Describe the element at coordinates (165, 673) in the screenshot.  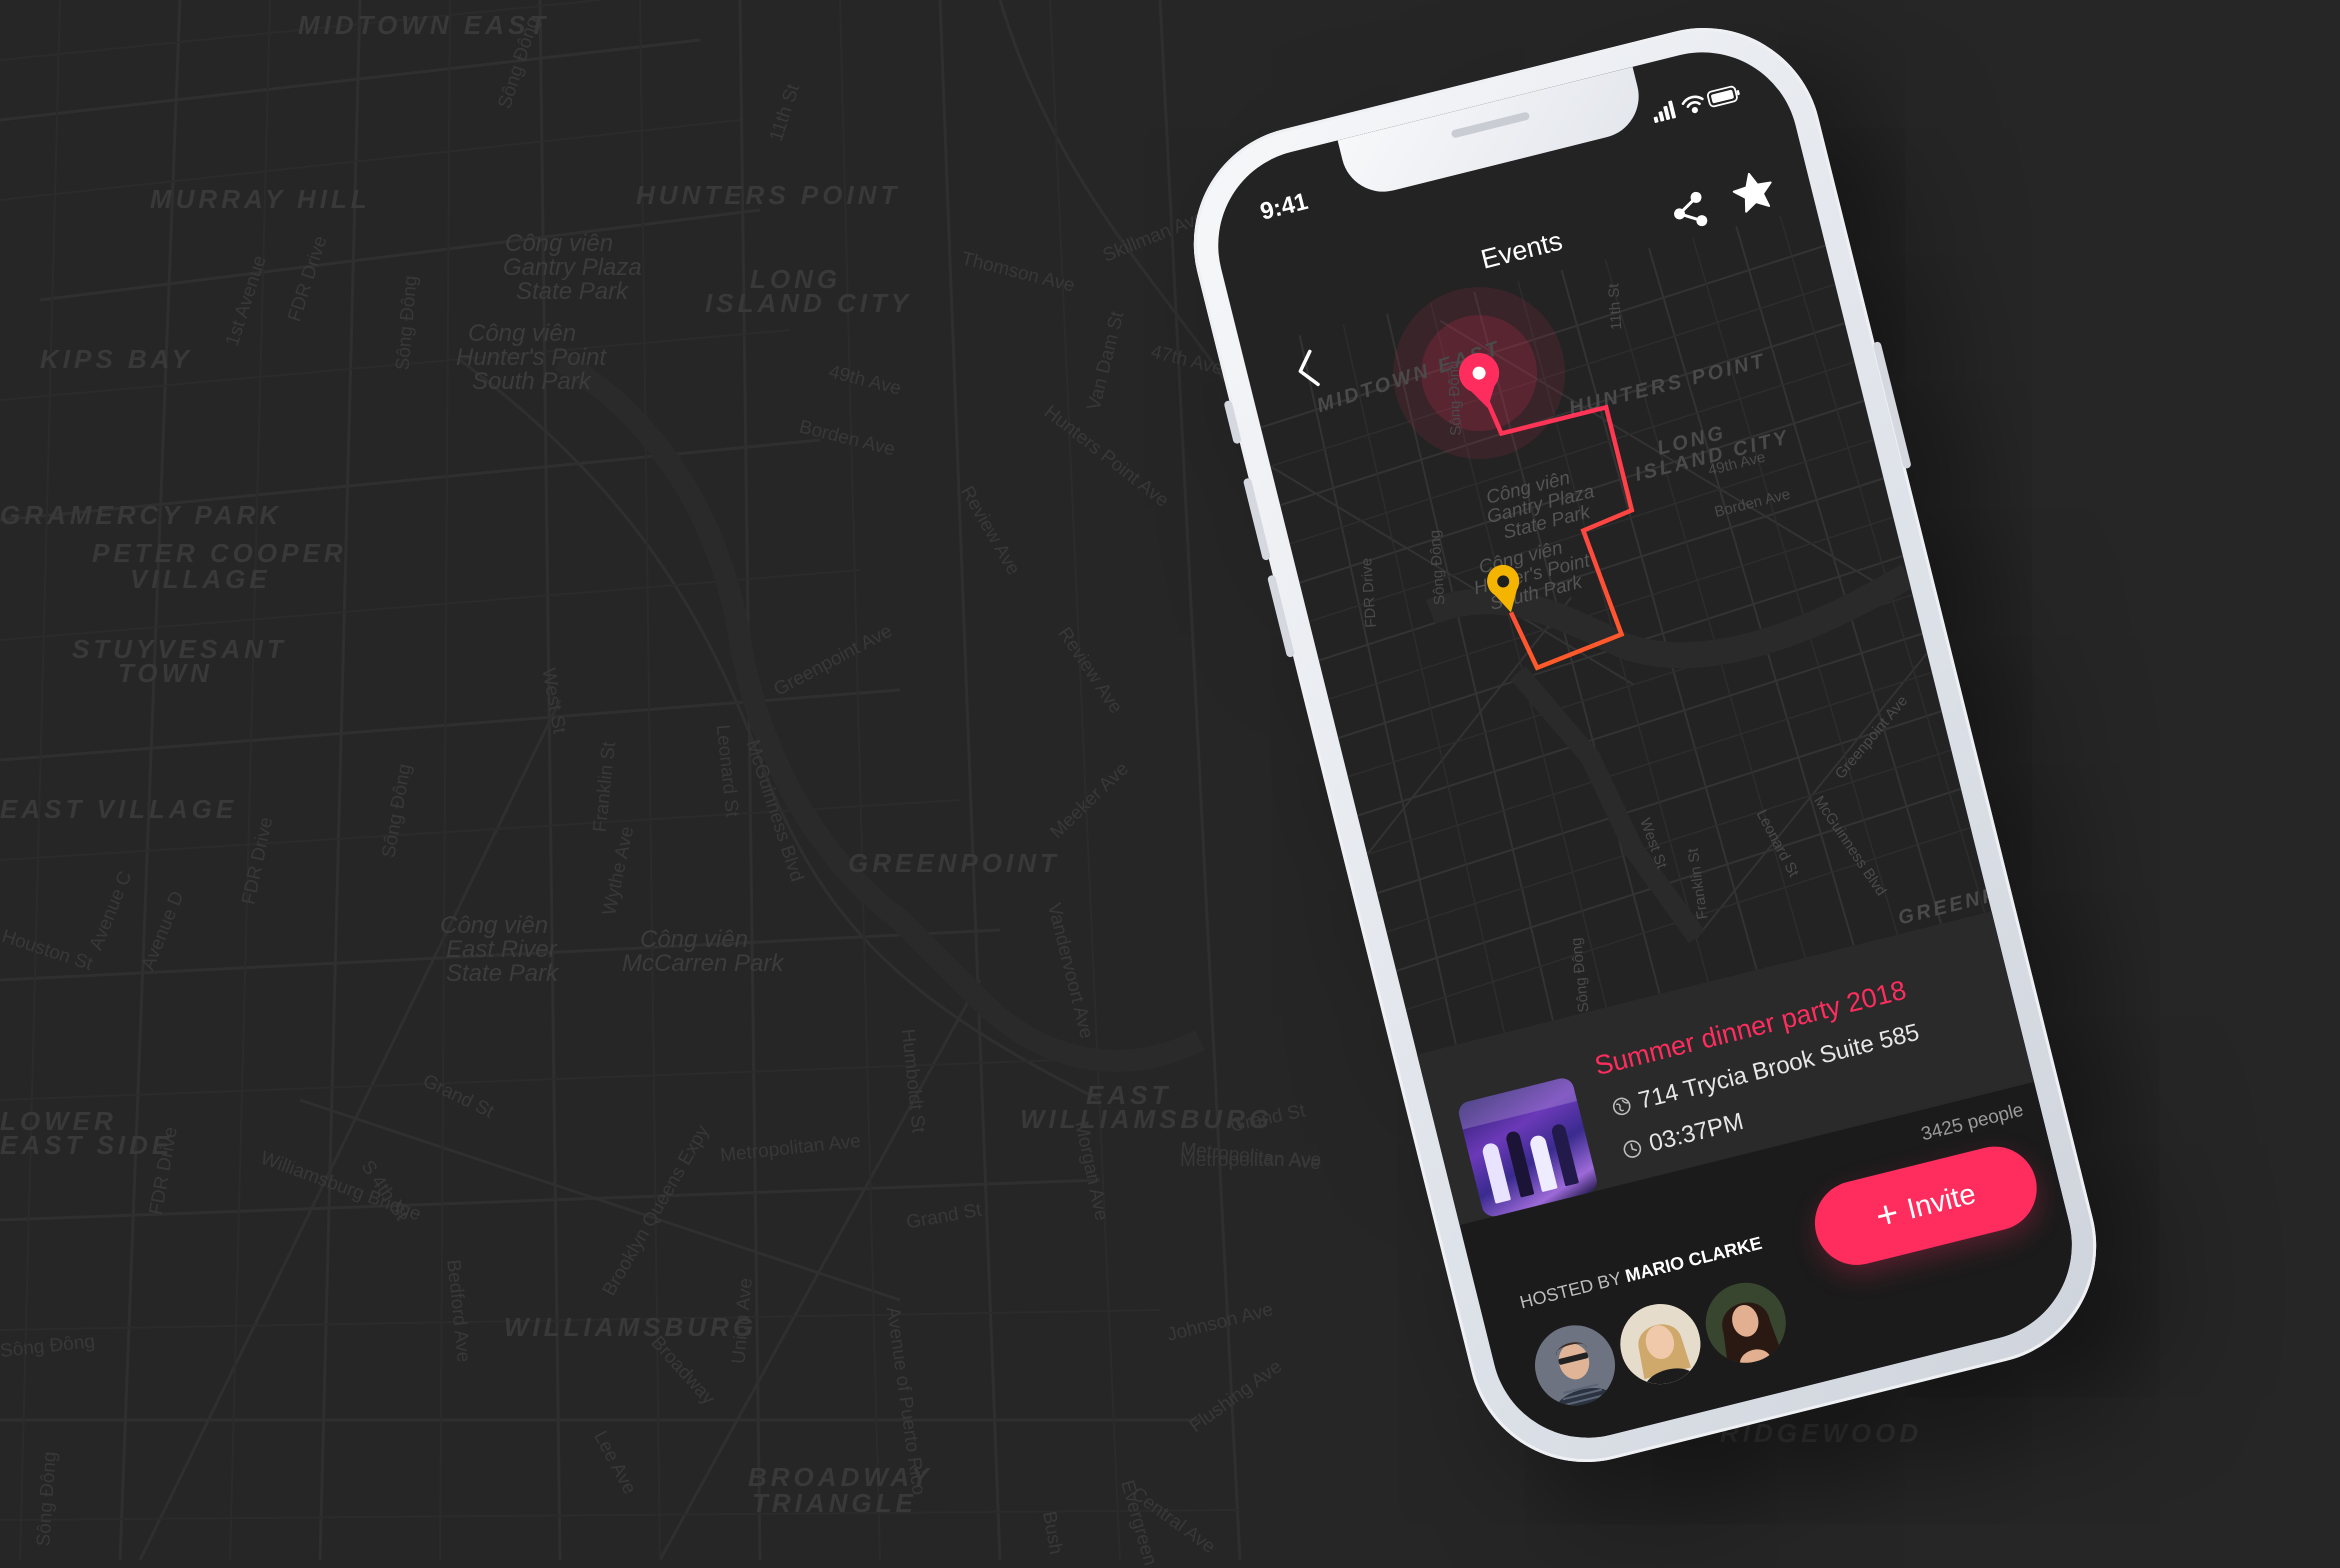
I see `bg-district-label: TOWN` at that location.